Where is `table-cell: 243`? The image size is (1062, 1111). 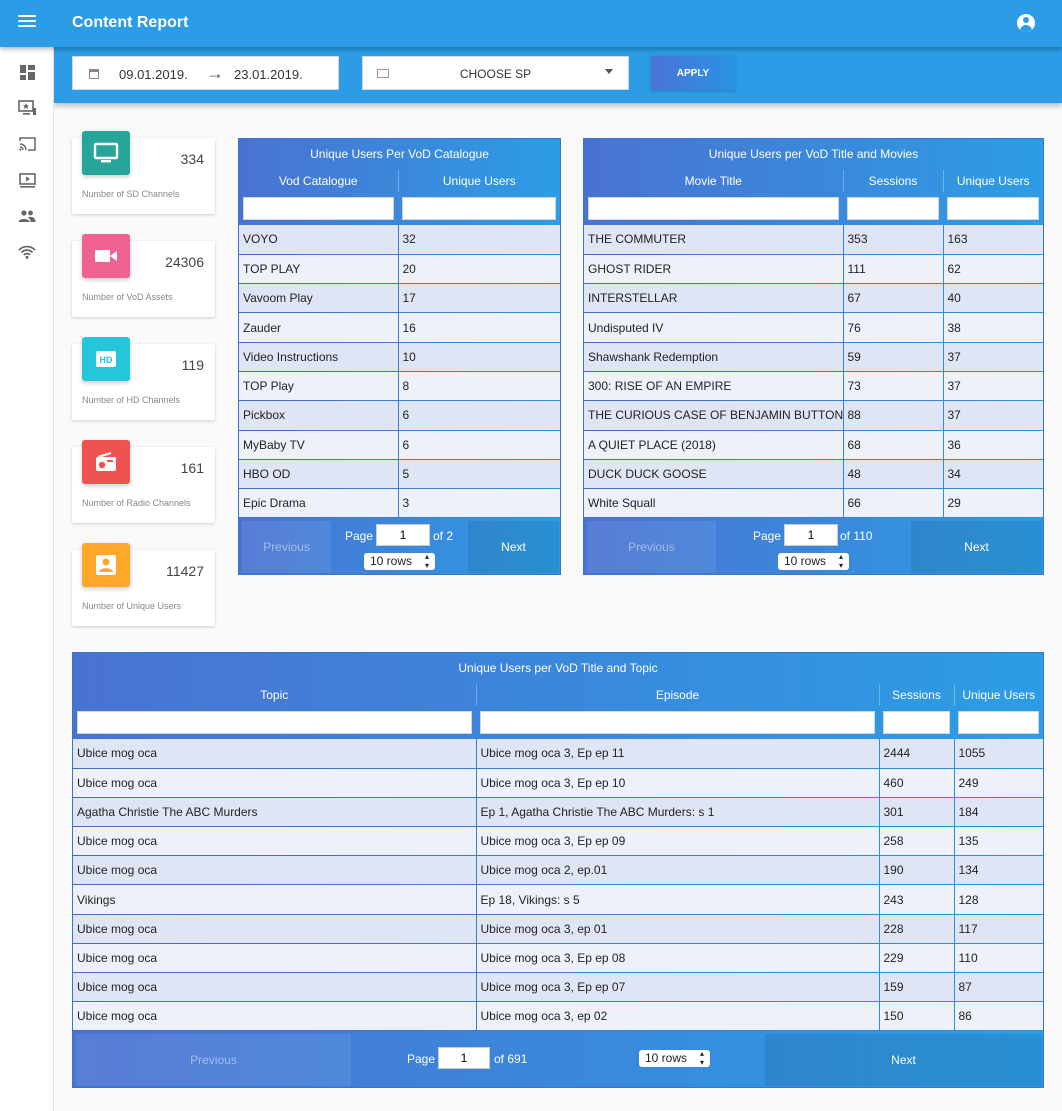
table-cell: 243 is located at coordinates (916, 899).